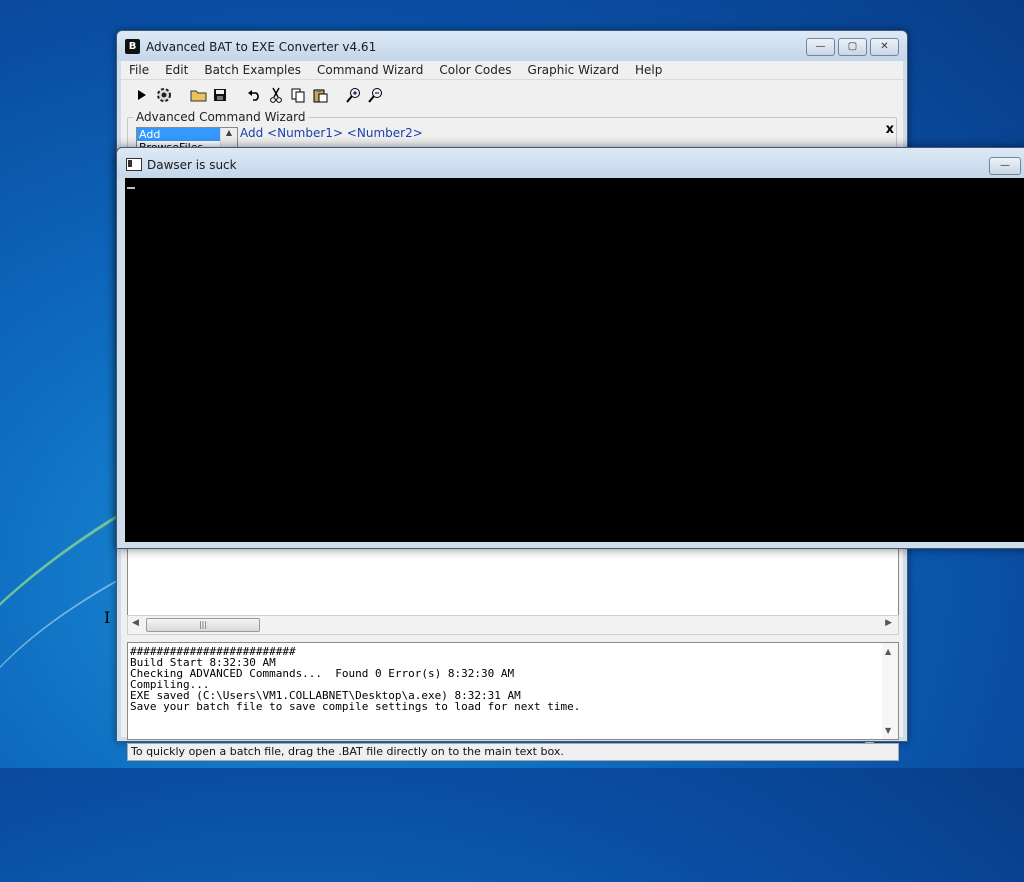 The image size is (1024, 882). I want to click on console-caret, so click(131, 188).